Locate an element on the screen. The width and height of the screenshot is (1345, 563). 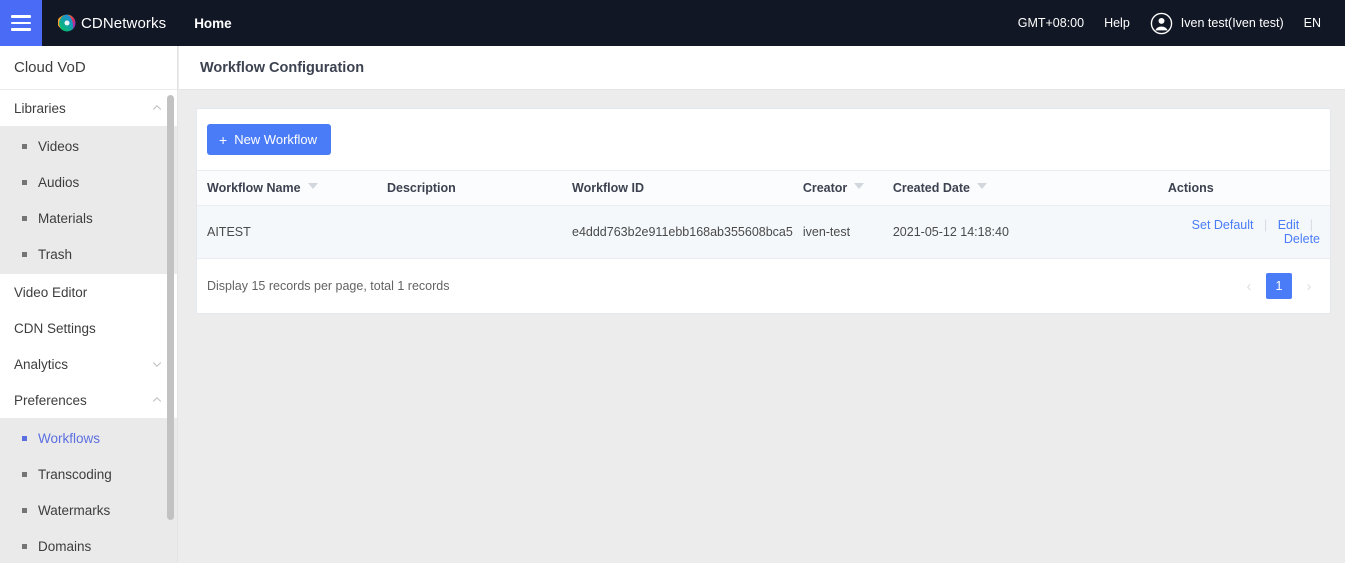
hamburger-menu-icon is located at coordinates (21, 23).